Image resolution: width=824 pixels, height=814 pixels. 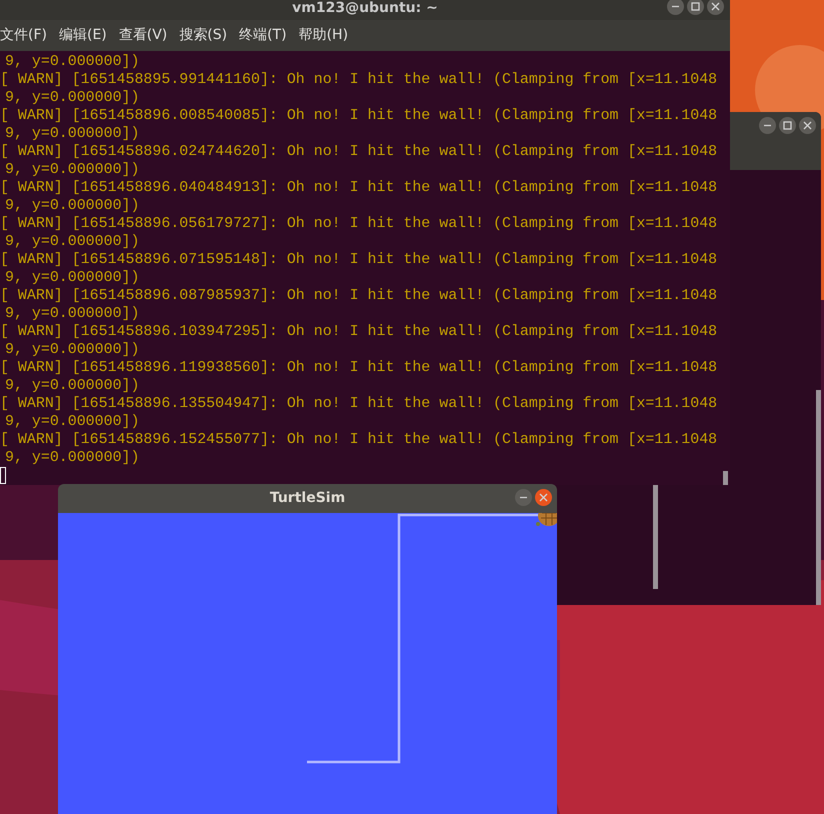 What do you see at coordinates (359, 116) in the screenshot?
I see `log-line: [ WARN] [1651458896.008540085]: Oh no! I hit the wall! (Clamping from [x=11.1048` at bounding box center [359, 116].